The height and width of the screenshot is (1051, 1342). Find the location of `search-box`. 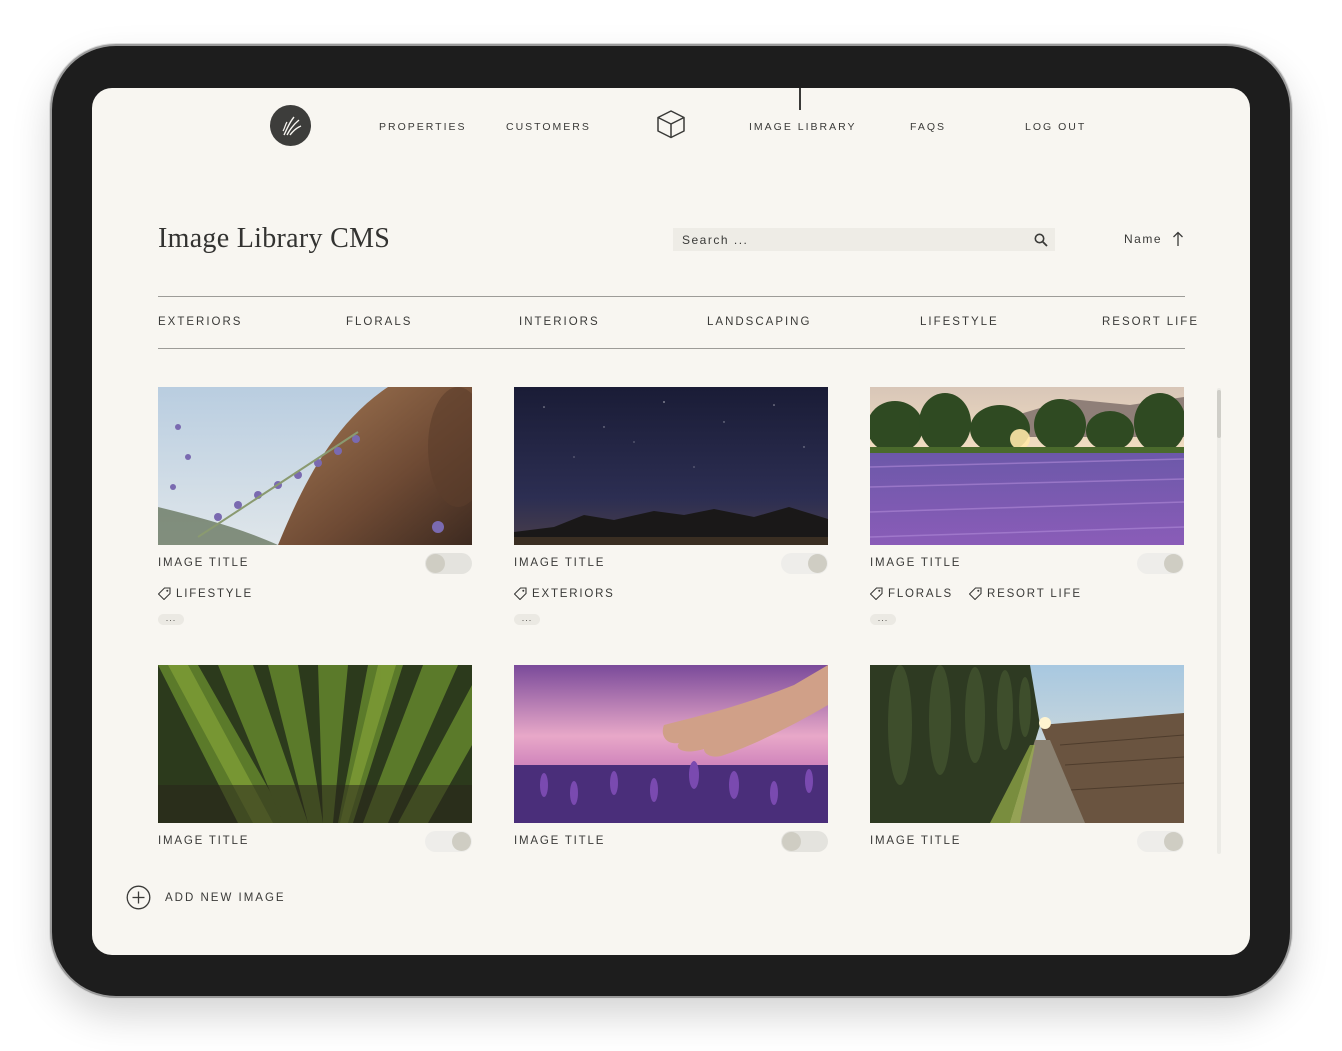

search-box is located at coordinates (864, 239).